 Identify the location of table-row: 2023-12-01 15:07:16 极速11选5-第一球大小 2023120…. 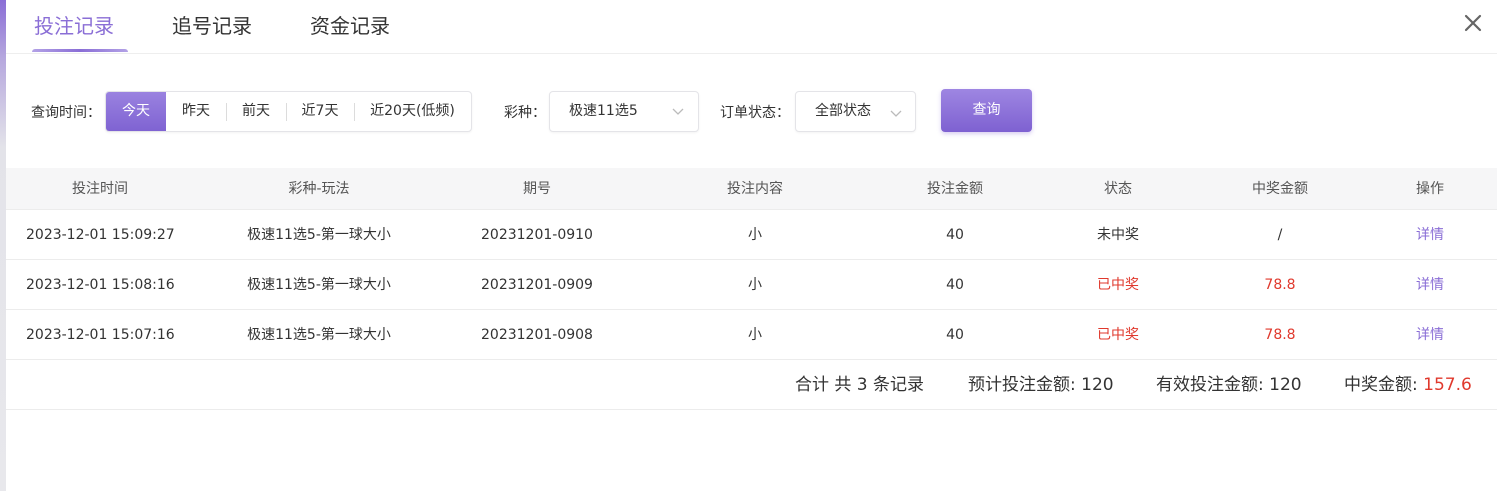
(751, 335).